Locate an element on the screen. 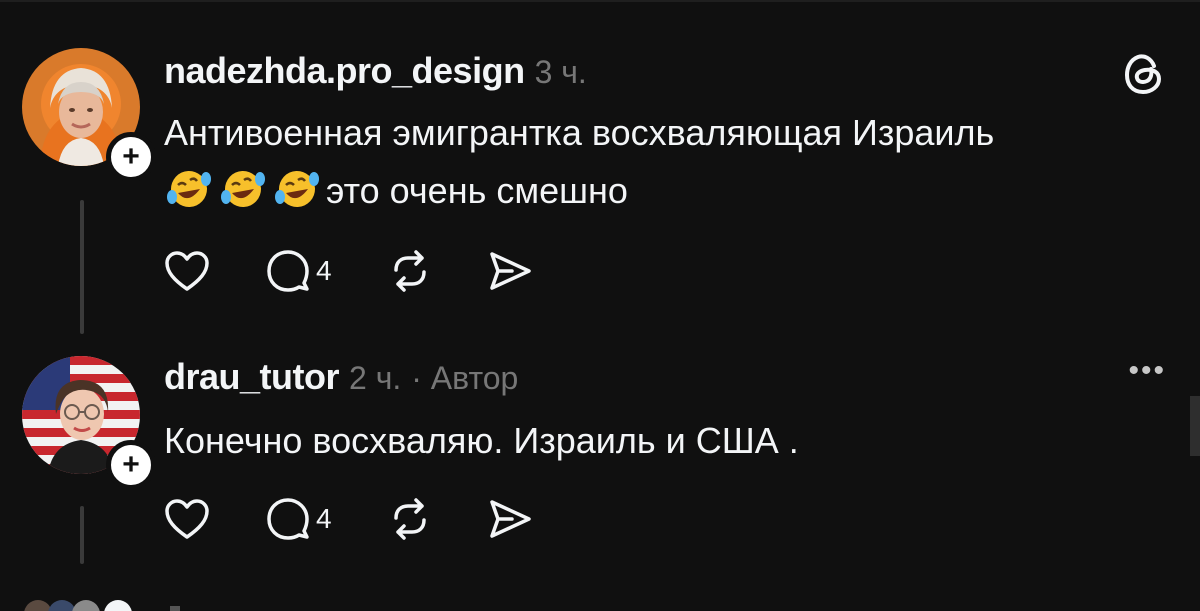 This screenshot has height=611, width=1200. username: nadezhda.pro_design 3 ч. is located at coordinates (375, 71).